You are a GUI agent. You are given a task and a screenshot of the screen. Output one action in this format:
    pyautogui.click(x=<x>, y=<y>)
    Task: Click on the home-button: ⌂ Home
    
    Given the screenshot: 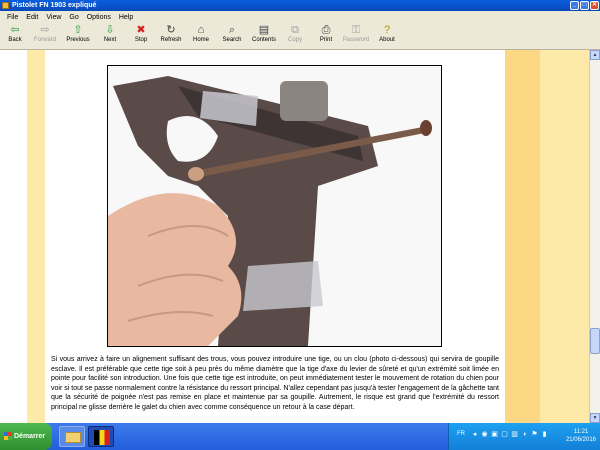 What is the action you would take?
    pyautogui.click(x=201, y=36)
    